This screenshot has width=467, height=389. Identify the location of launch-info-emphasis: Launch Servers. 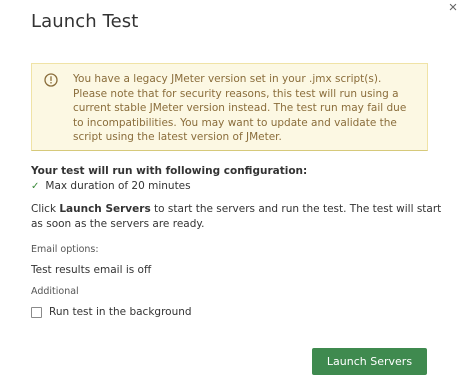
(105, 209).